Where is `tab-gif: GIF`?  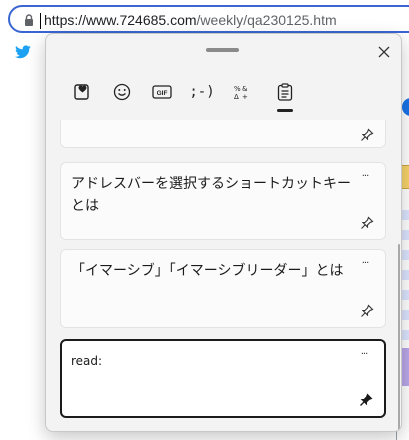 tab-gif: GIF is located at coordinates (162, 92).